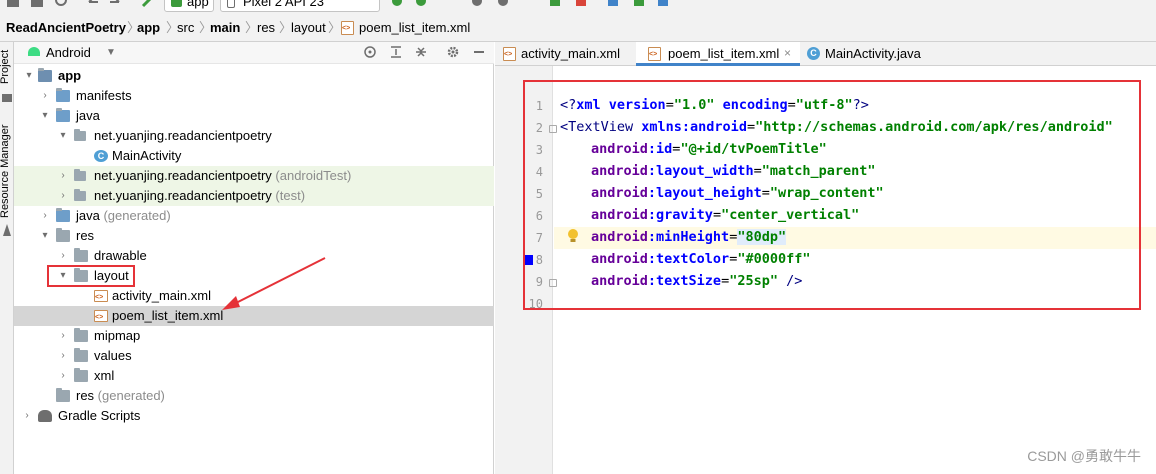 The width and height of the screenshot is (1156, 474). I want to click on apply-code-changes-icon, so click(555, 6).